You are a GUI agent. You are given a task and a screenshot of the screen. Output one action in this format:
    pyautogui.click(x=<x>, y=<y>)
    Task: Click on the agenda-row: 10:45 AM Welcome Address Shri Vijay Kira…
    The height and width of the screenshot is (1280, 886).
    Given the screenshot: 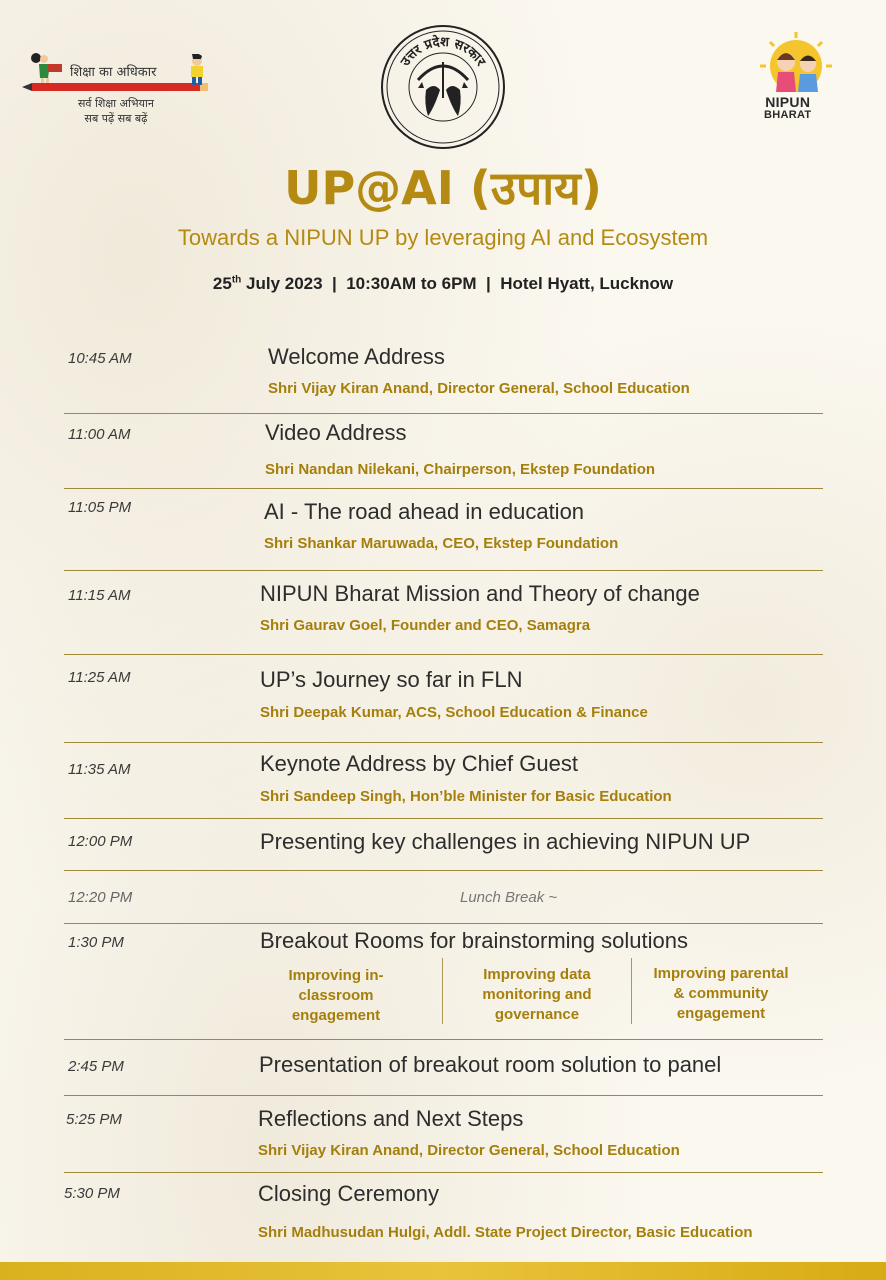 What is the action you would take?
    pyautogui.click(x=443, y=377)
    